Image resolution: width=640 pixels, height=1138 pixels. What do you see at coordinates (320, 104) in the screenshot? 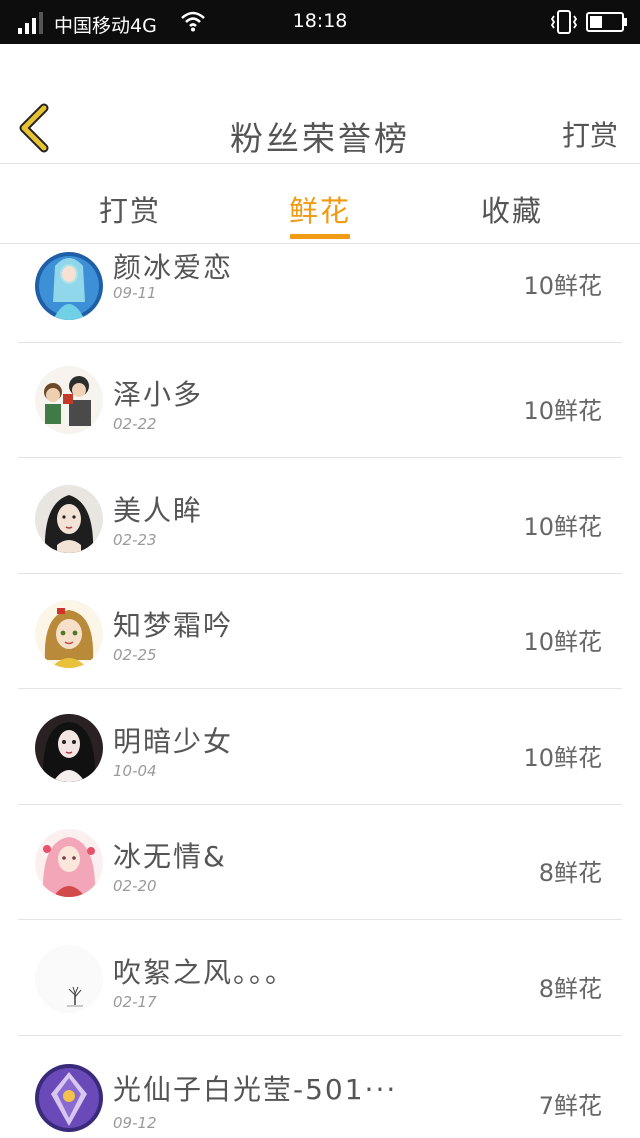
I see `header: 粉丝荣誉榜 打赏` at bounding box center [320, 104].